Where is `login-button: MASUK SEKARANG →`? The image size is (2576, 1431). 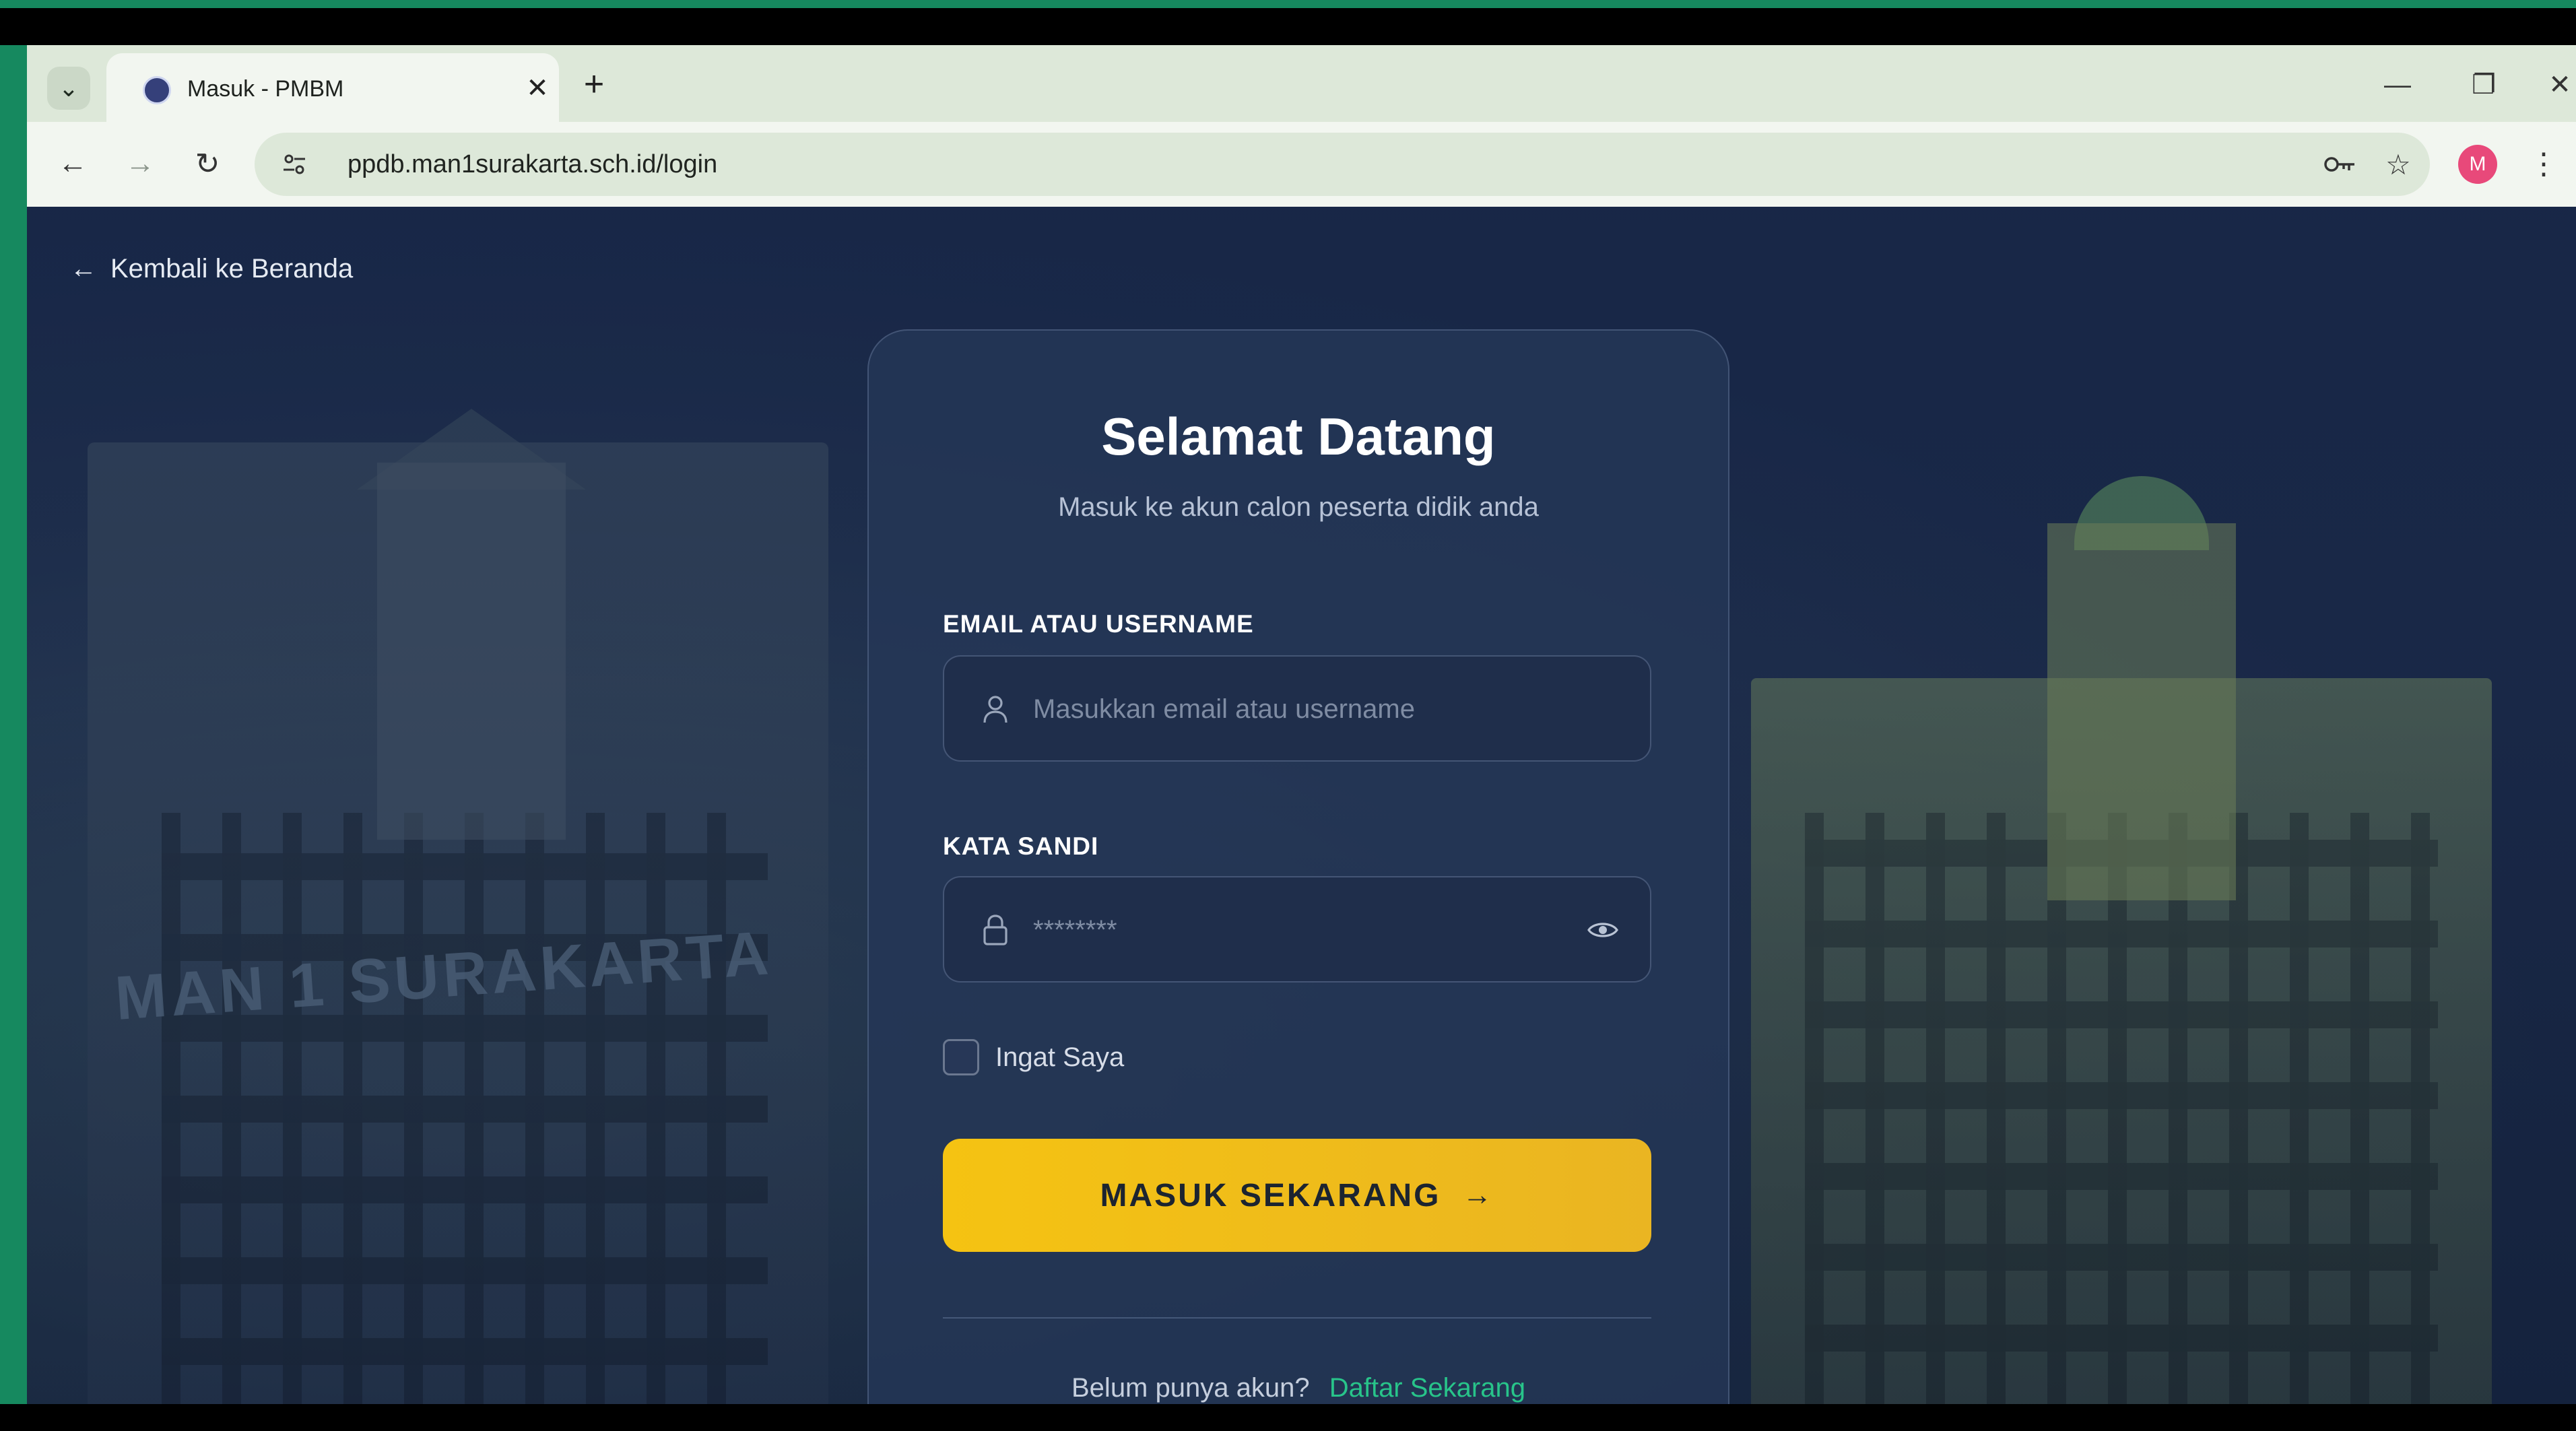
login-button: MASUK SEKARANG → is located at coordinates (1297, 1195).